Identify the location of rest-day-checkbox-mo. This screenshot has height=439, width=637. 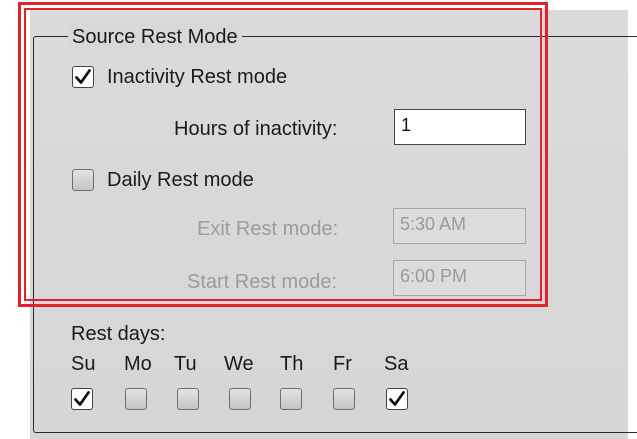
(136, 399).